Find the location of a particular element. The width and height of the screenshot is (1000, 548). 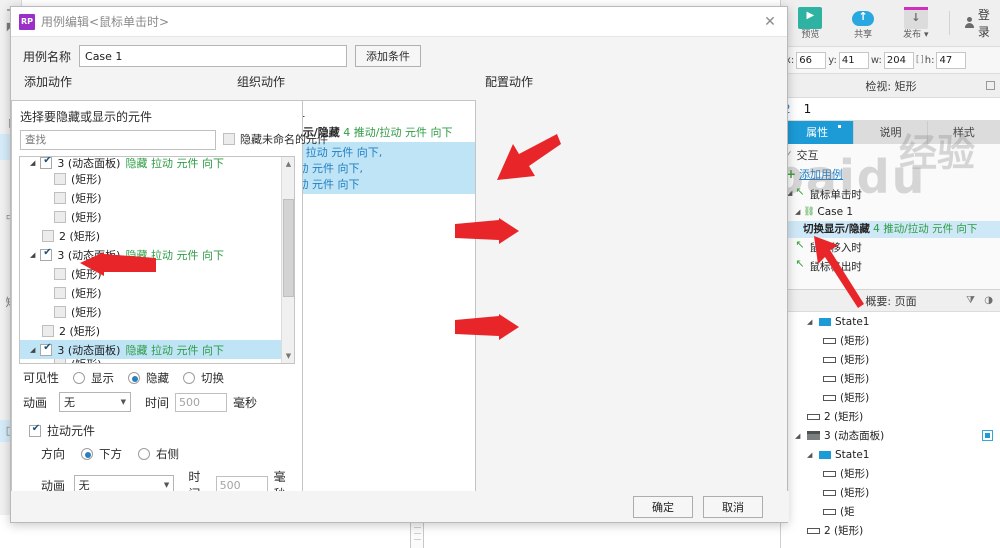

w-input is located at coordinates (898, 60).